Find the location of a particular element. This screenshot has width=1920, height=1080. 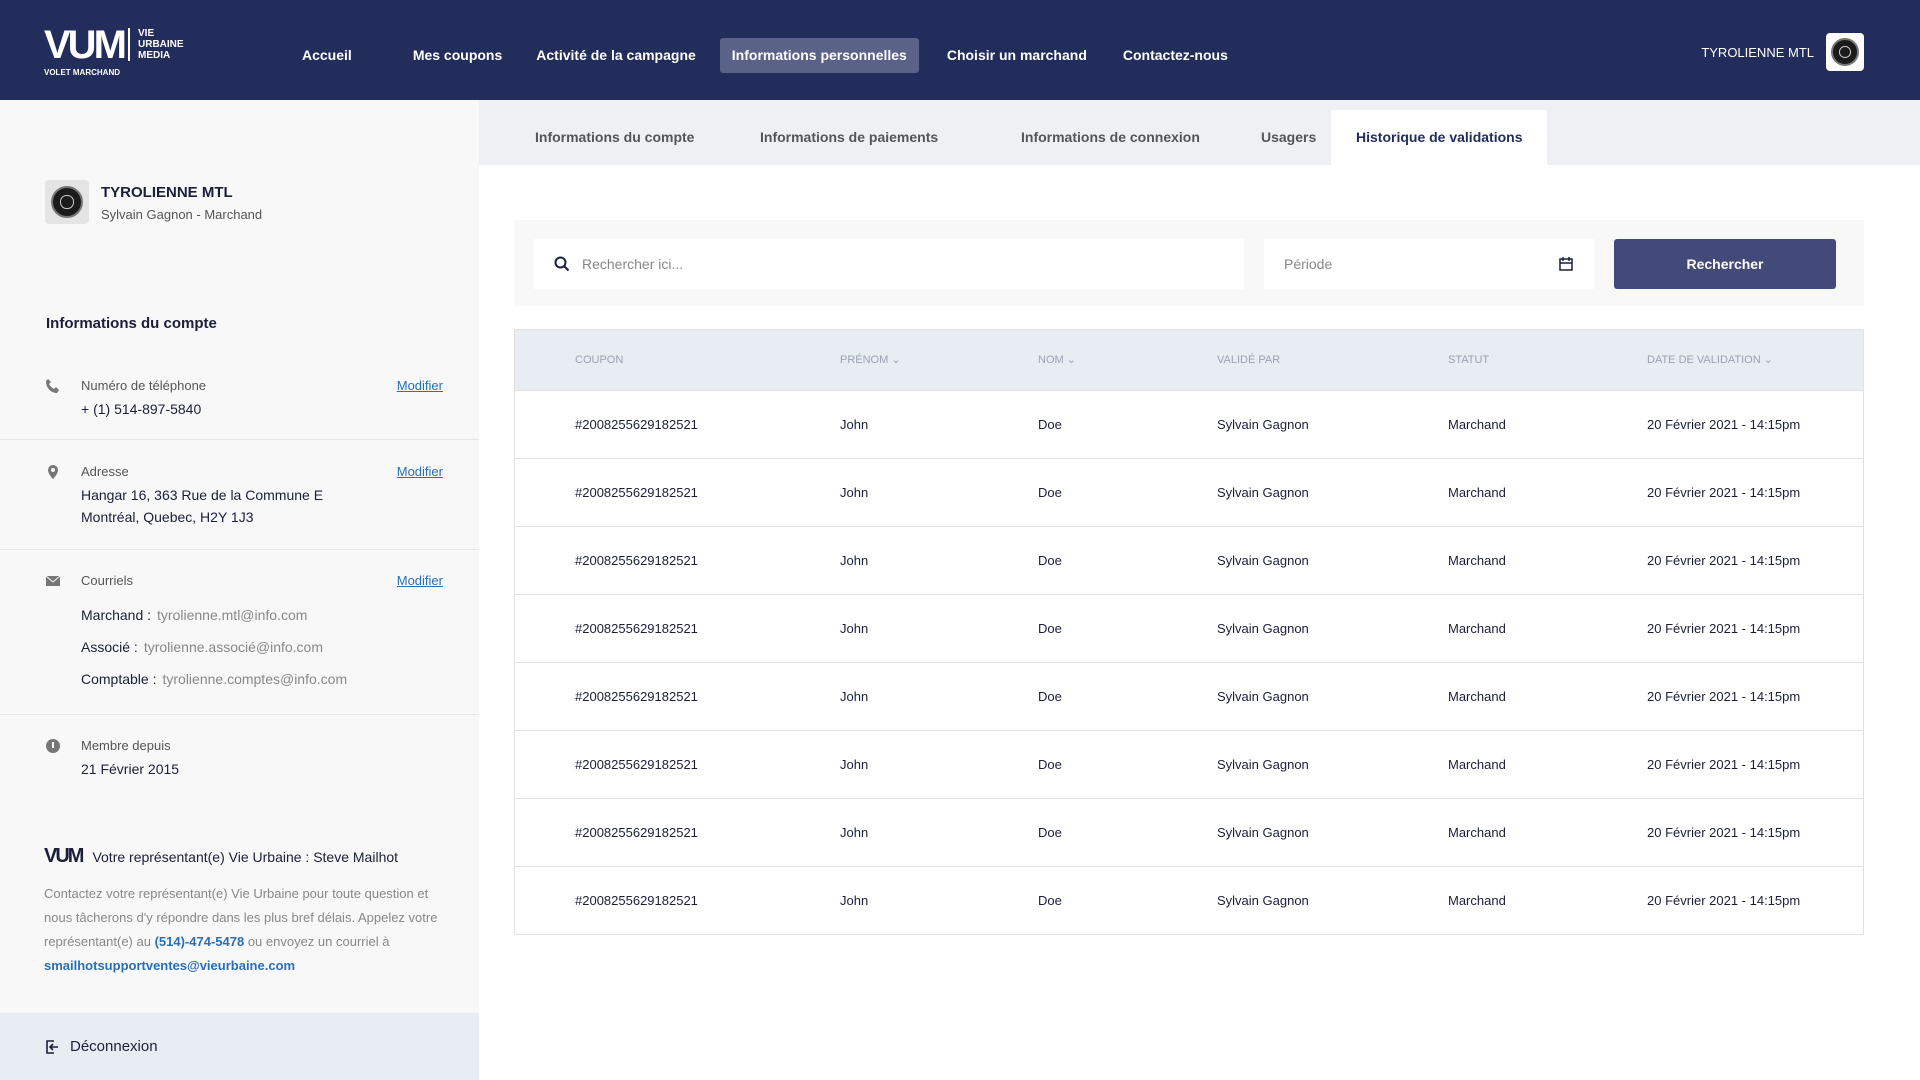

nav-accueil: Accueil is located at coordinates (327, 55).